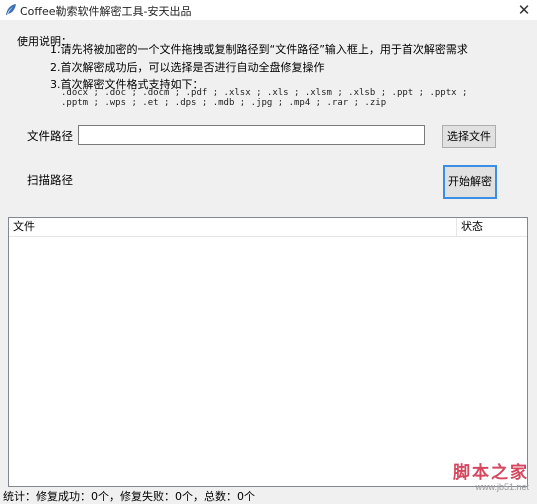 The width and height of the screenshot is (537, 504). I want to click on window-title: Coffee勒索软件解密工具-安天出品, so click(106, 11).